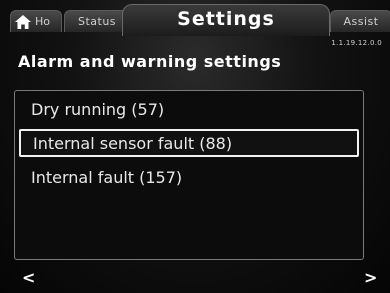 This screenshot has width=390, height=293. Describe the element at coordinates (226, 20) in the screenshot. I see `tab-settings: Settings` at that location.